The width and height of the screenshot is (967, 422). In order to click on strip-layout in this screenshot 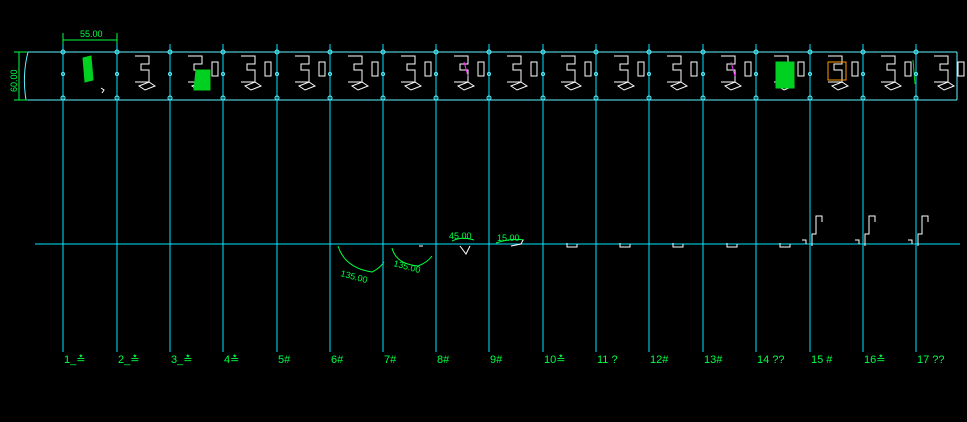, I will do `click(490, 76)`.